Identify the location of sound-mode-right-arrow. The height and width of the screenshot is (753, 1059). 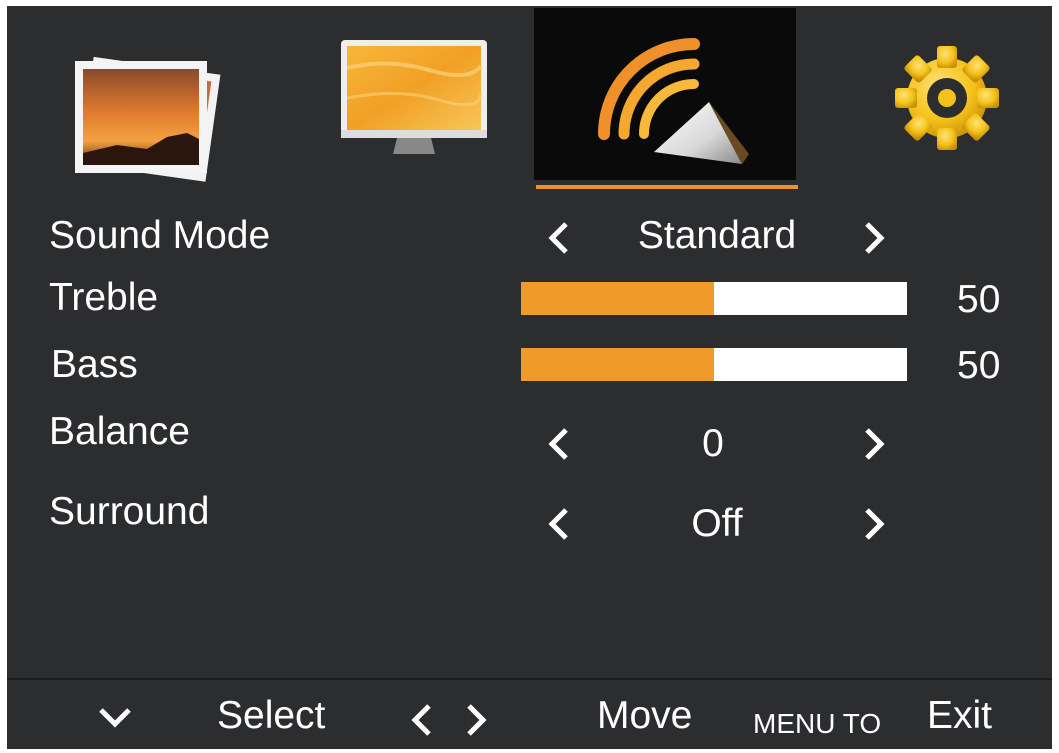
(874, 238).